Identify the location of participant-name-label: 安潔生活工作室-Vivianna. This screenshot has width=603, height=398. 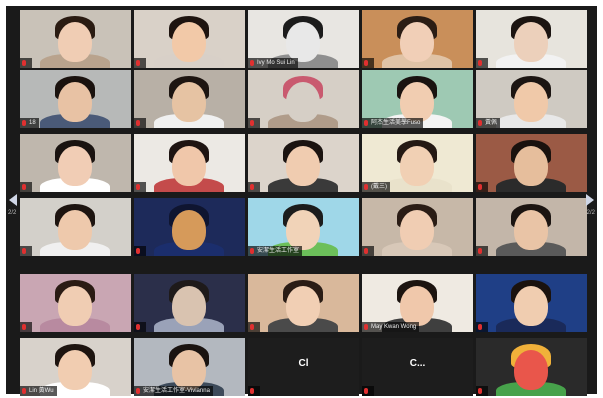
(173, 391).